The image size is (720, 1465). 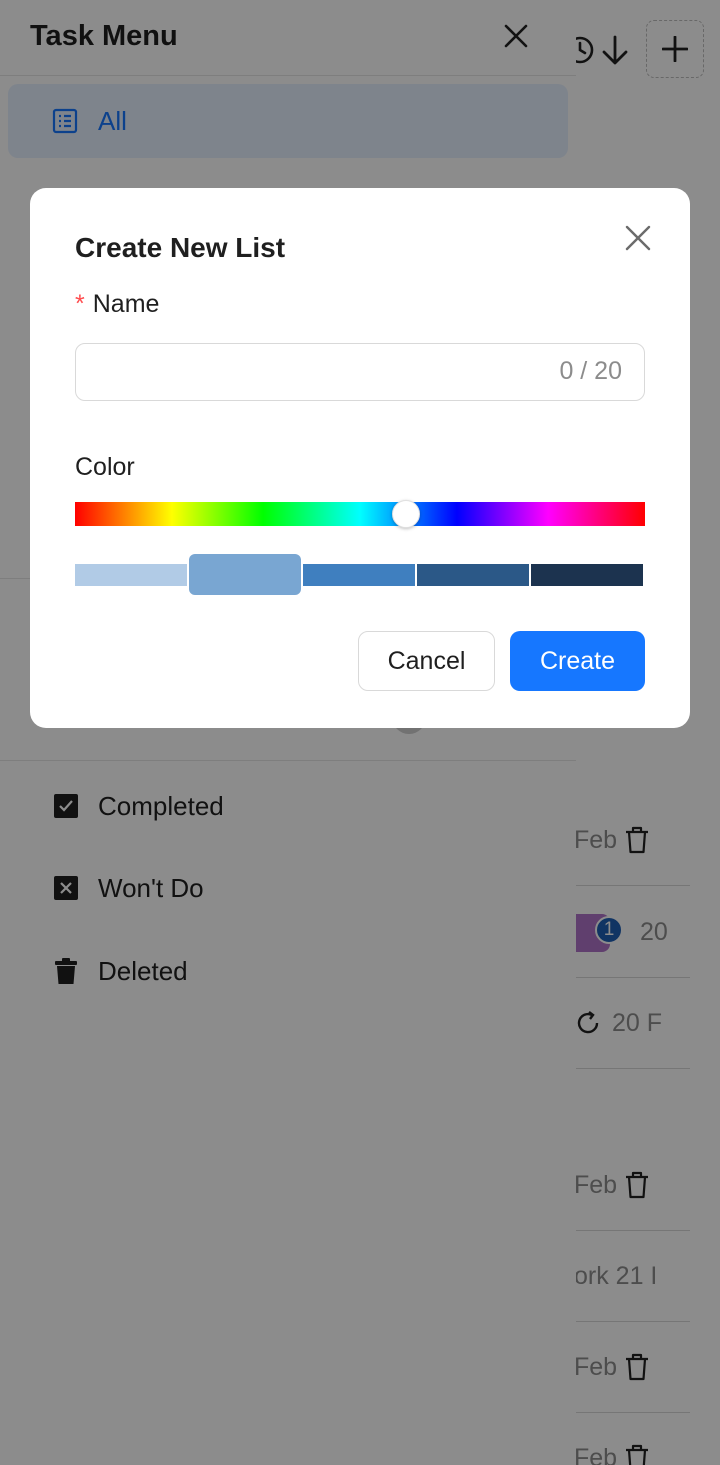 I want to click on name-label: * Name, so click(x=117, y=304).